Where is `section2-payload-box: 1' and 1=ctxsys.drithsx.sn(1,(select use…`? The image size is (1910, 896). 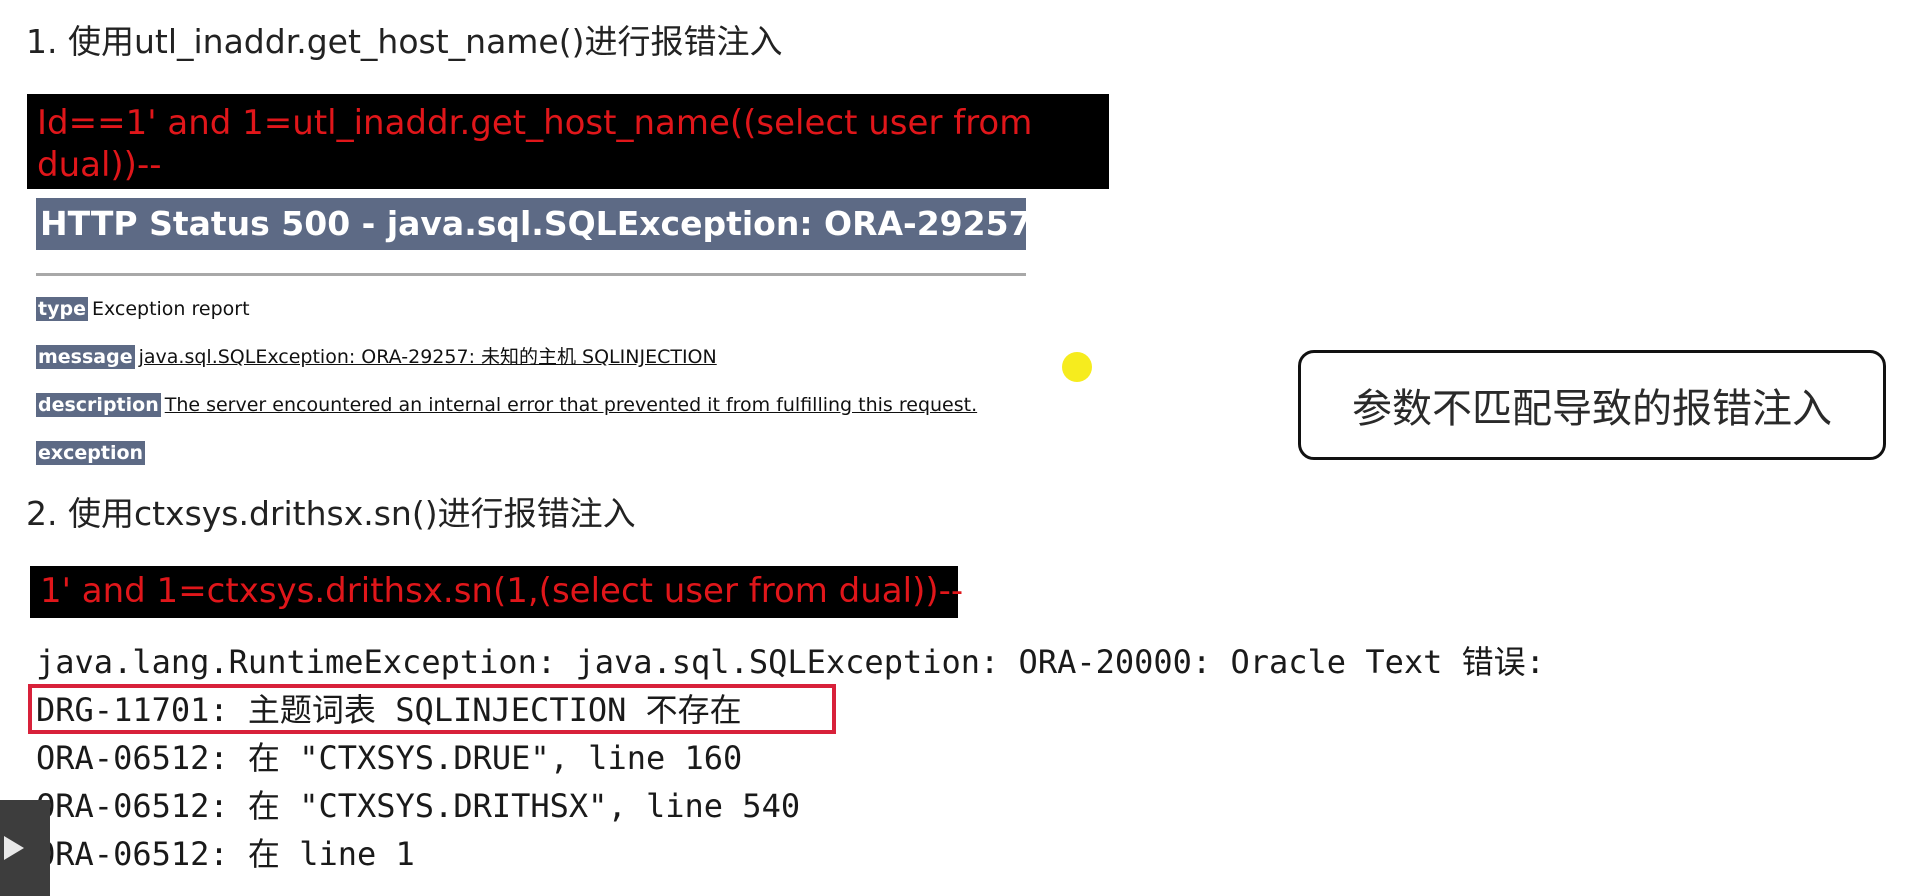 section2-payload-box: 1' and 1=ctxsys.drithsx.sn(1,(select use… is located at coordinates (496, 592).